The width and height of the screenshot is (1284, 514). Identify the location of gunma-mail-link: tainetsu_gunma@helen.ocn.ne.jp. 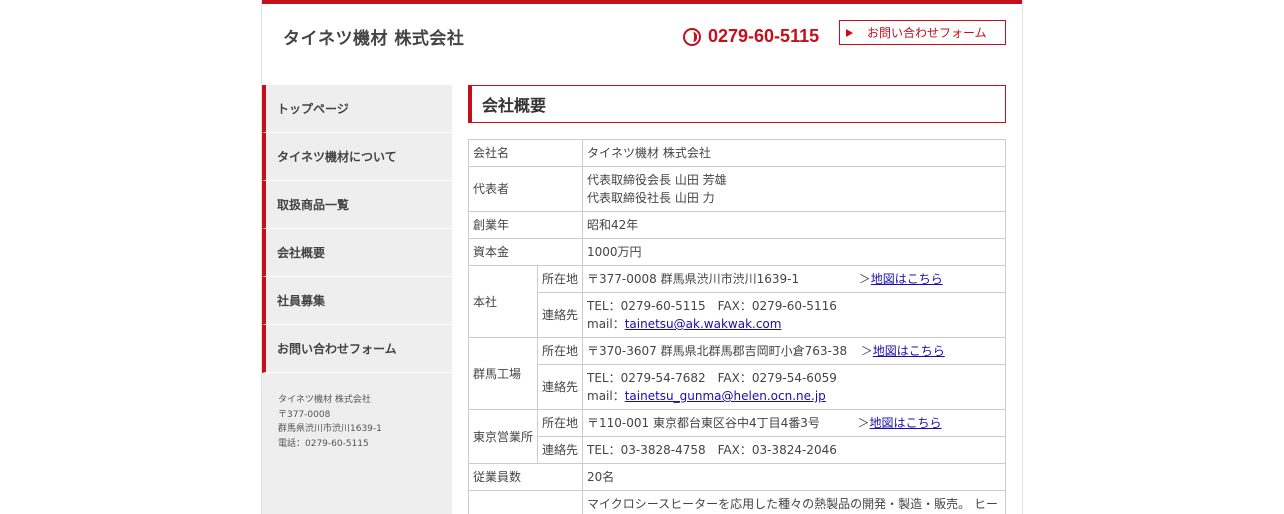
(725, 396).